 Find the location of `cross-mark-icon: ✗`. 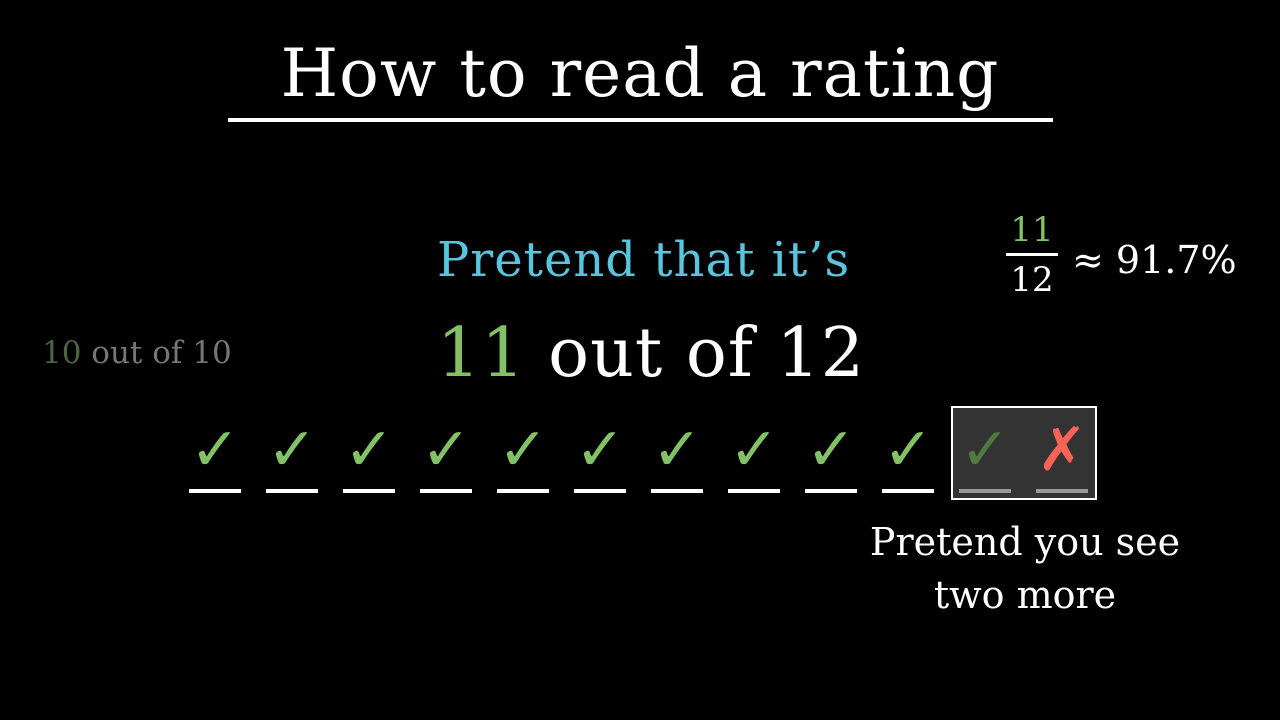

cross-mark-icon: ✗ is located at coordinates (1062, 450).